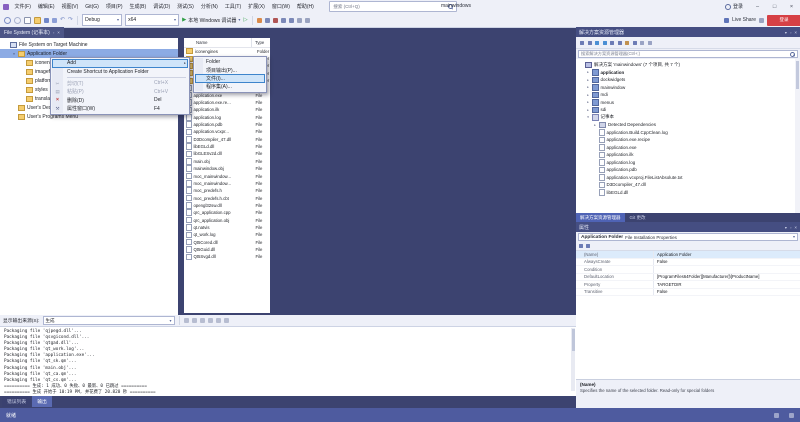 The image size is (800, 422). Describe the element at coordinates (227, 242) in the screenshot. I see `file-row: Qt5Cored.dll File` at that location.